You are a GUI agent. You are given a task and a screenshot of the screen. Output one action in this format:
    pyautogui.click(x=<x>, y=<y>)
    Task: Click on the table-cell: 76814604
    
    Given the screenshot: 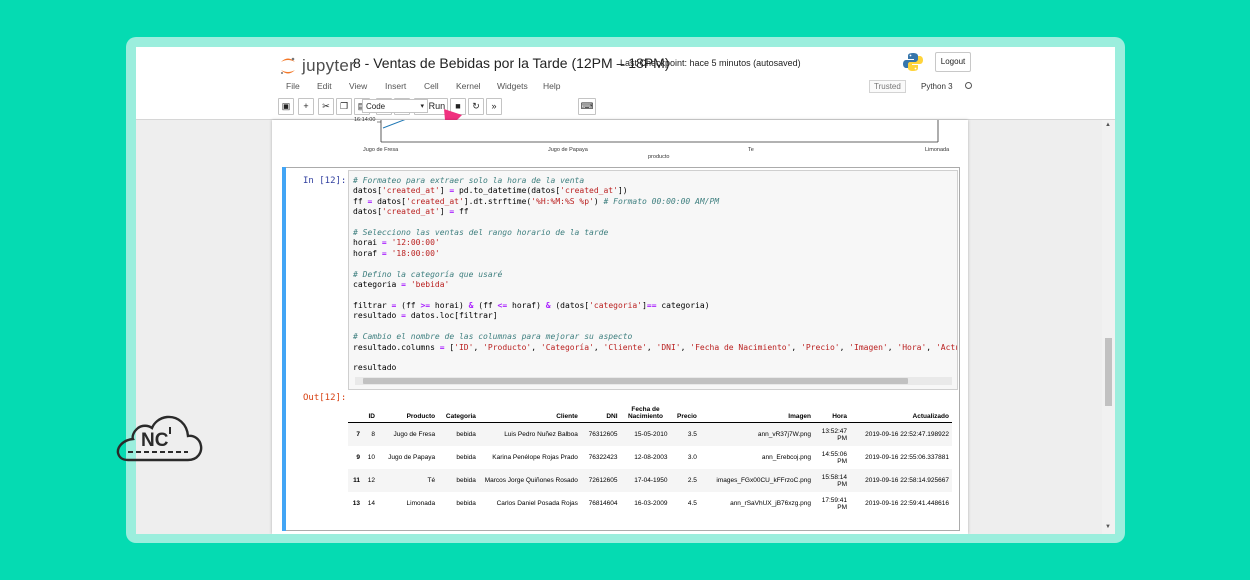 What is the action you would take?
    pyautogui.click(x=603, y=503)
    